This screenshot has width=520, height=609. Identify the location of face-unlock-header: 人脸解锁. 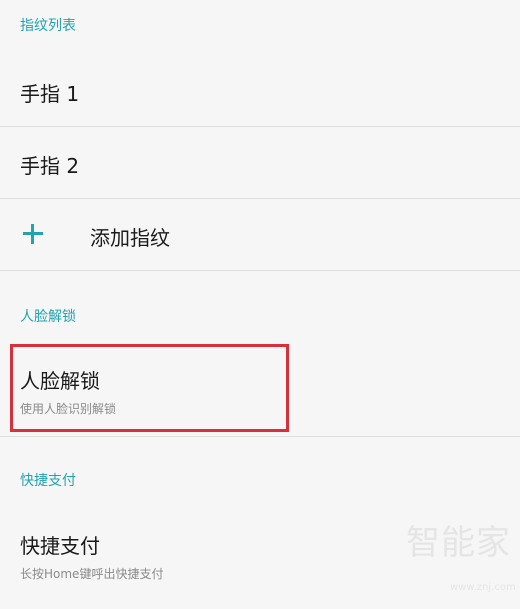
(48, 317).